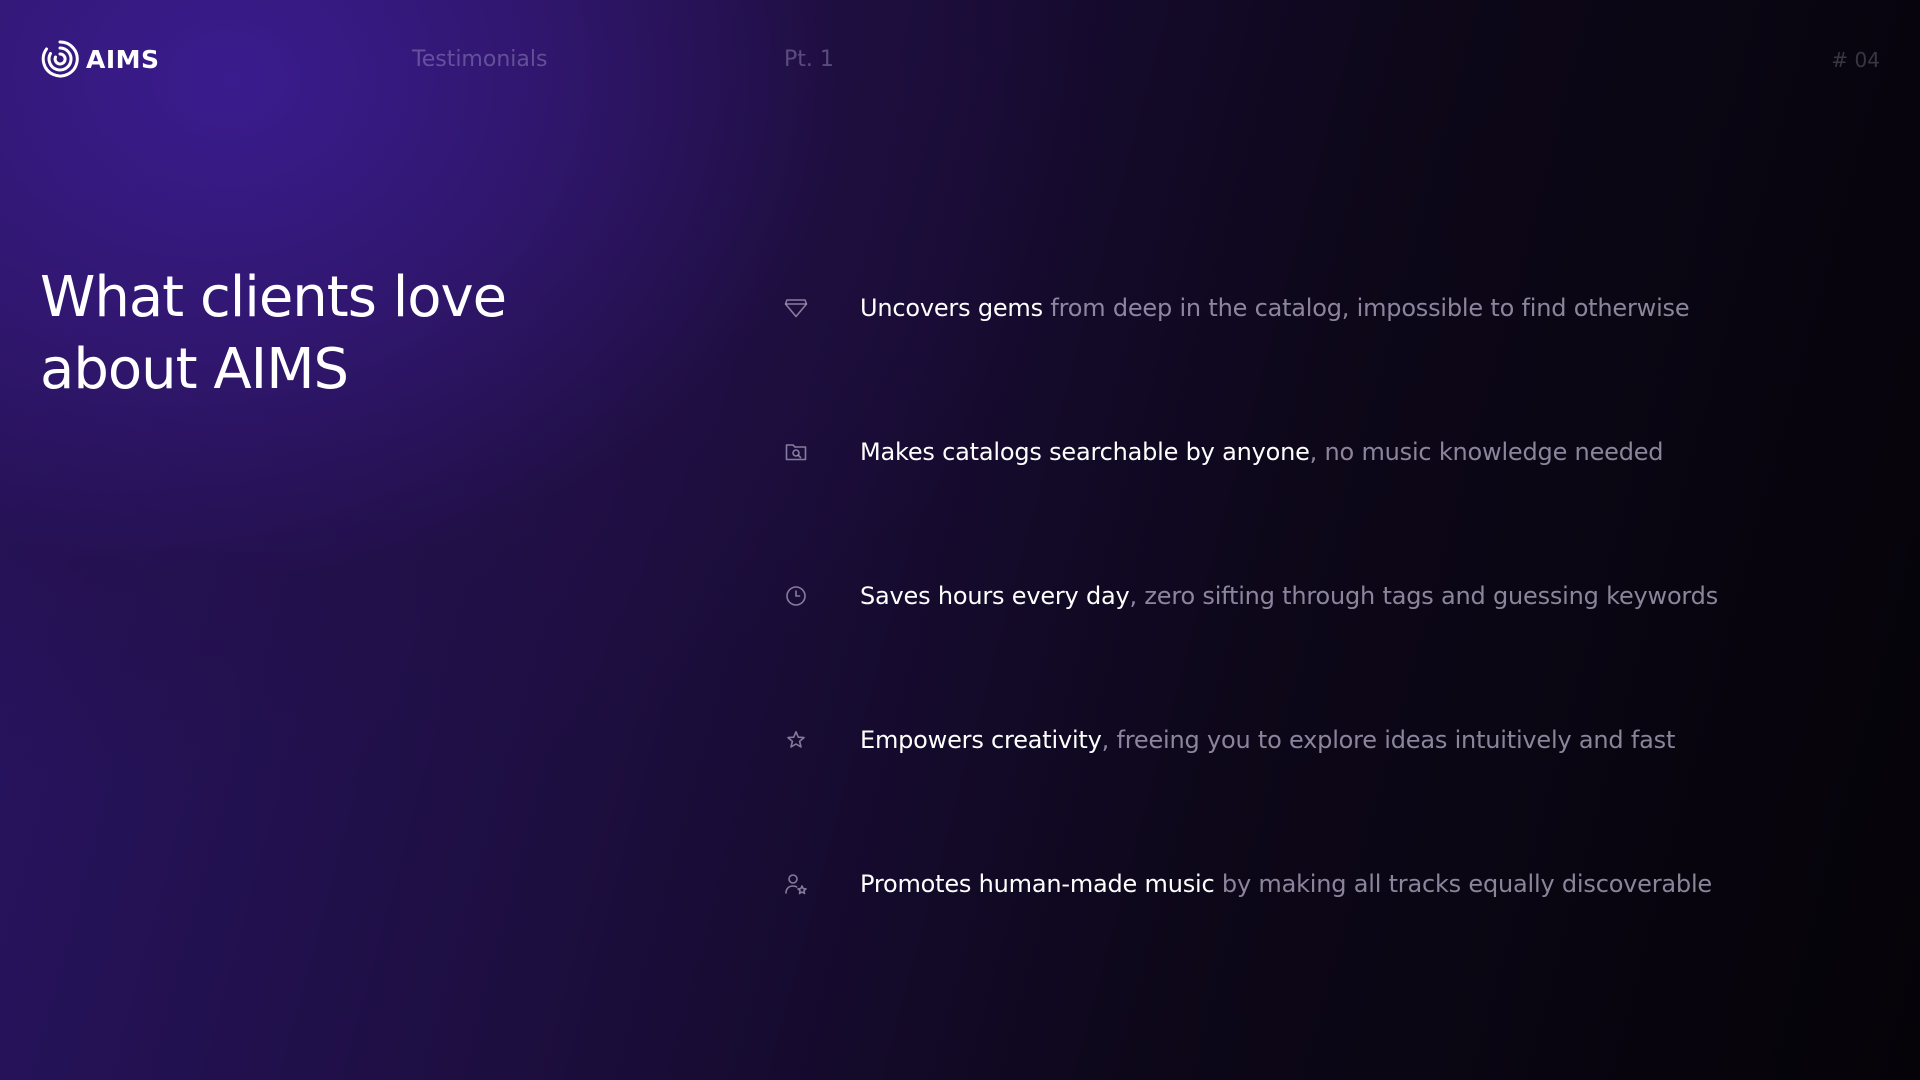  What do you see at coordinates (1855, 60) in the screenshot?
I see `page-number: # 04` at bounding box center [1855, 60].